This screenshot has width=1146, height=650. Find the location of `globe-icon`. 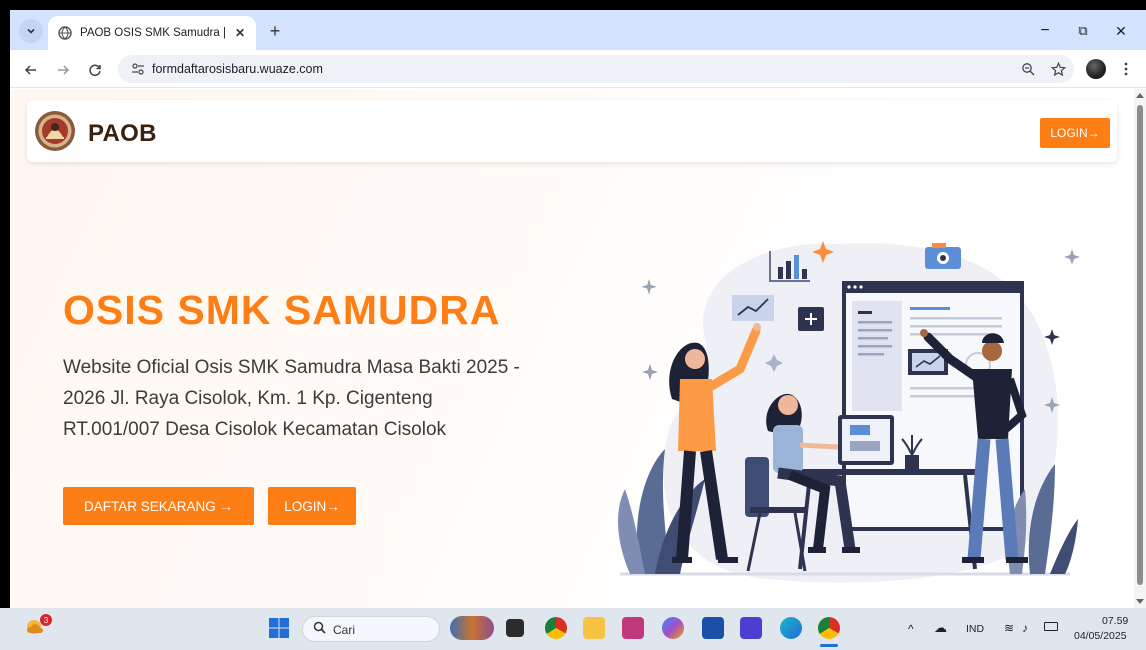

globe-icon is located at coordinates (65, 33).